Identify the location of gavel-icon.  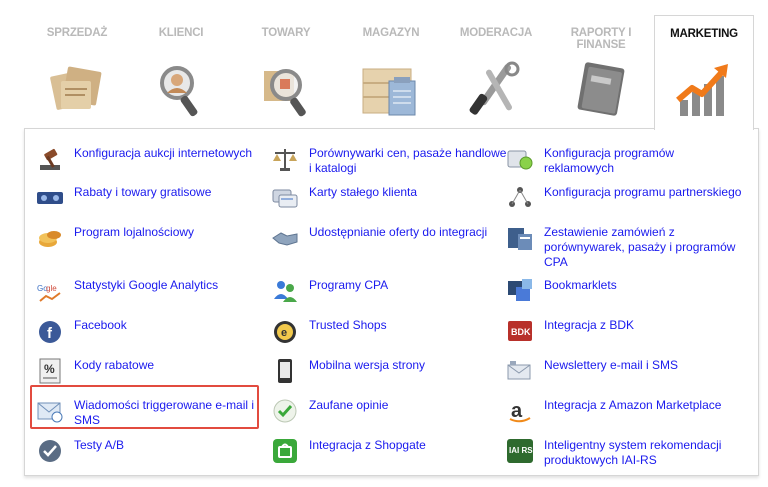
(50, 159).